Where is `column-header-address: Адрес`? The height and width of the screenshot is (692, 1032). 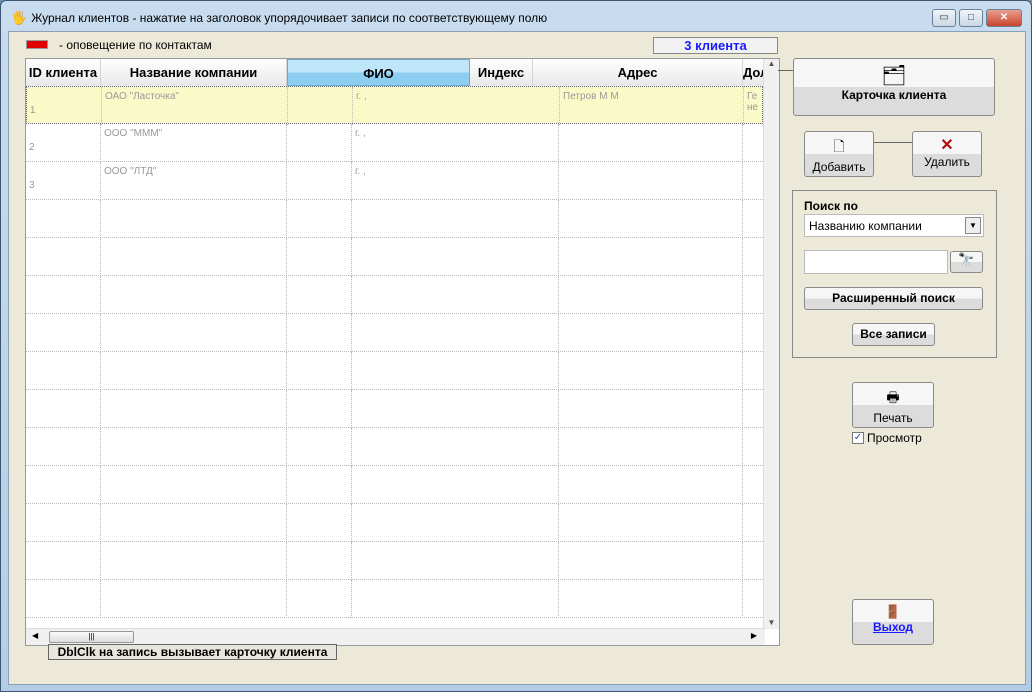 column-header-address: Адрес is located at coordinates (638, 72).